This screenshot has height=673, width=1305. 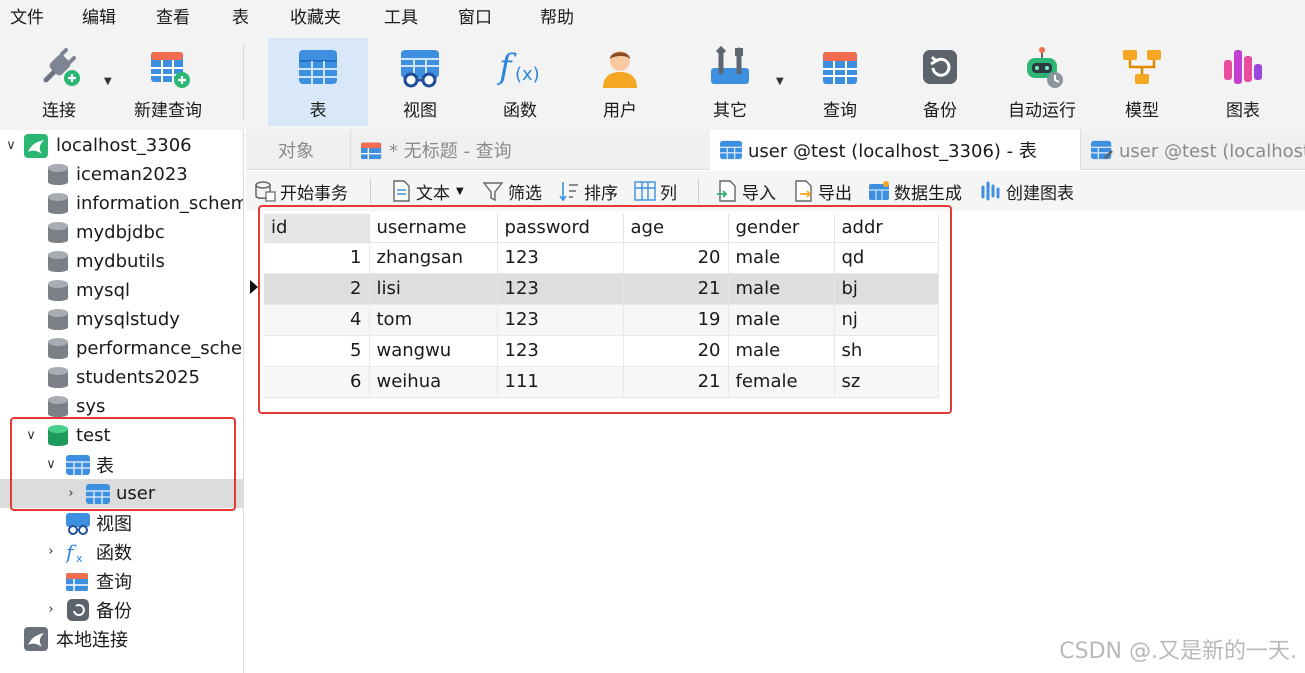 What do you see at coordinates (121, 551) in the screenshot?
I see `tree-functions-node: › fx 函数` at bounding box center [121, 551].